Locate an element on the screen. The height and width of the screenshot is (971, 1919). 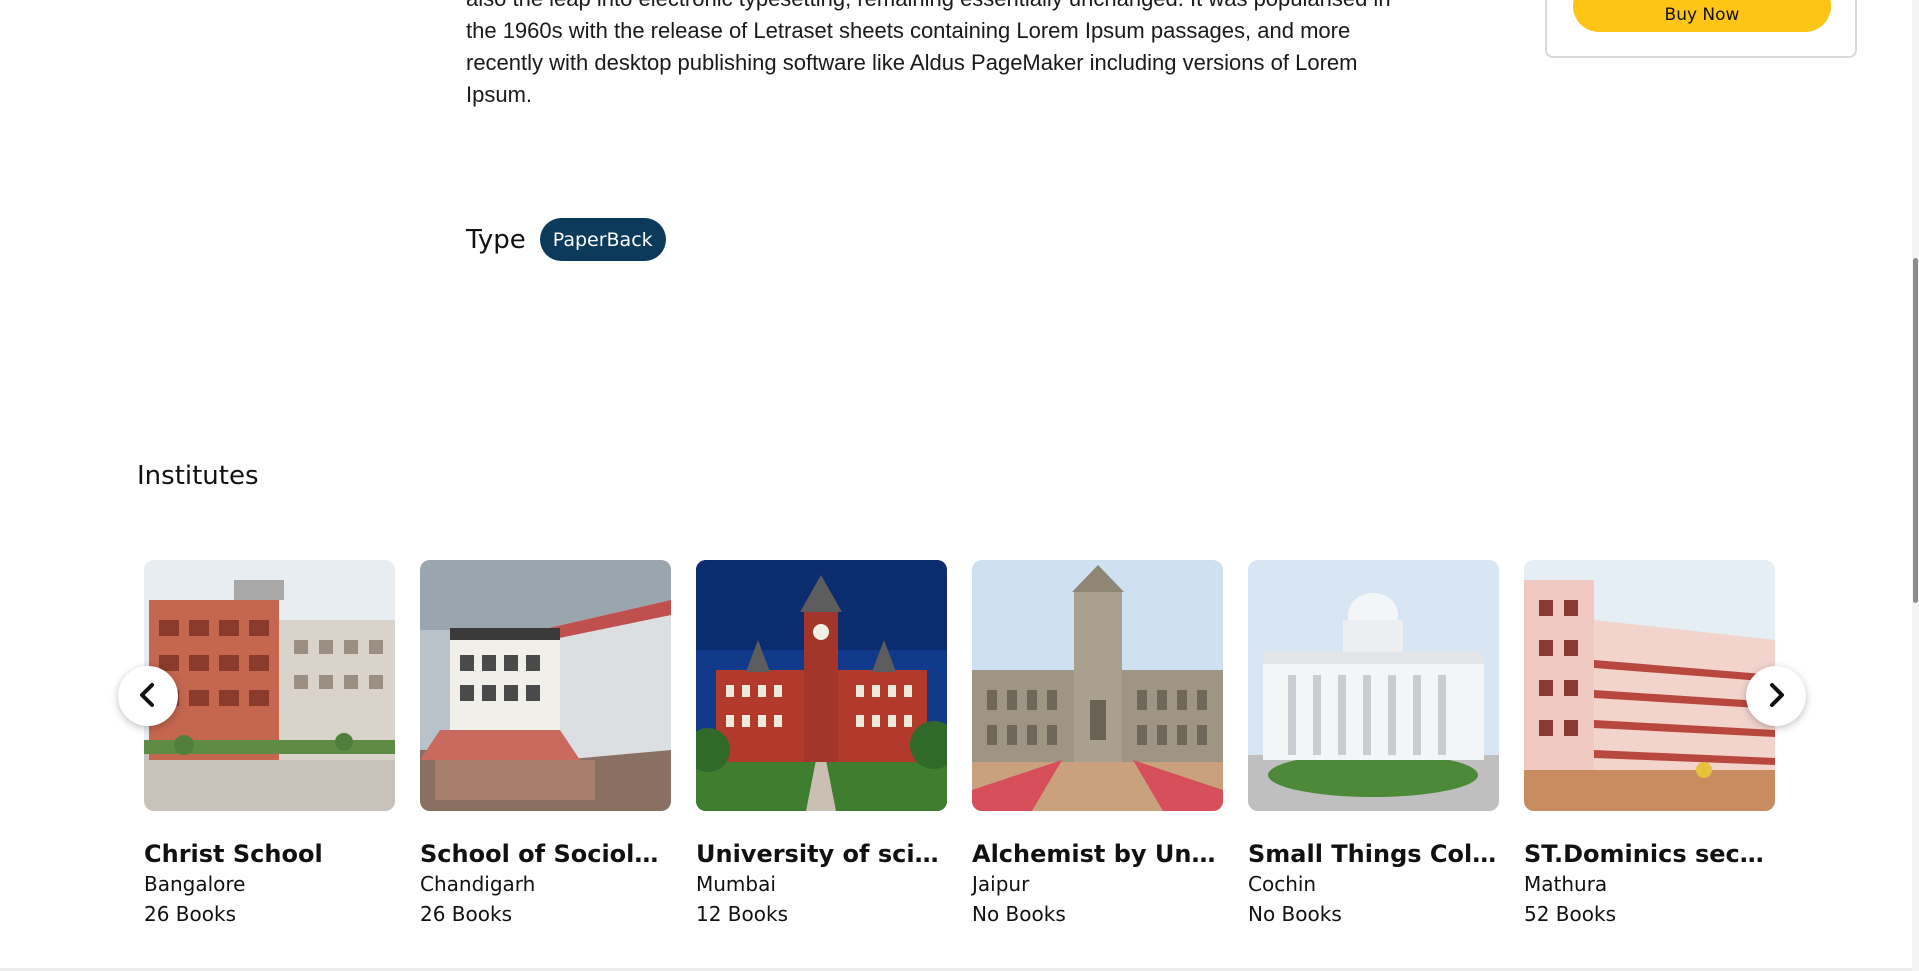
institute-card: University of scien... Mumbai 12 Books is located at coordinates (821, 750).